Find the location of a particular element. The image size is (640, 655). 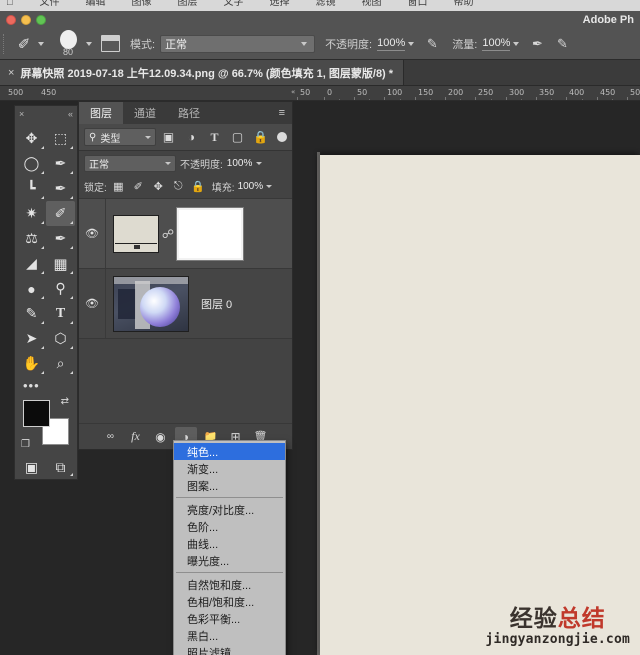

lock-transparency-icon: ▦ is located at coordinates (118, 187).